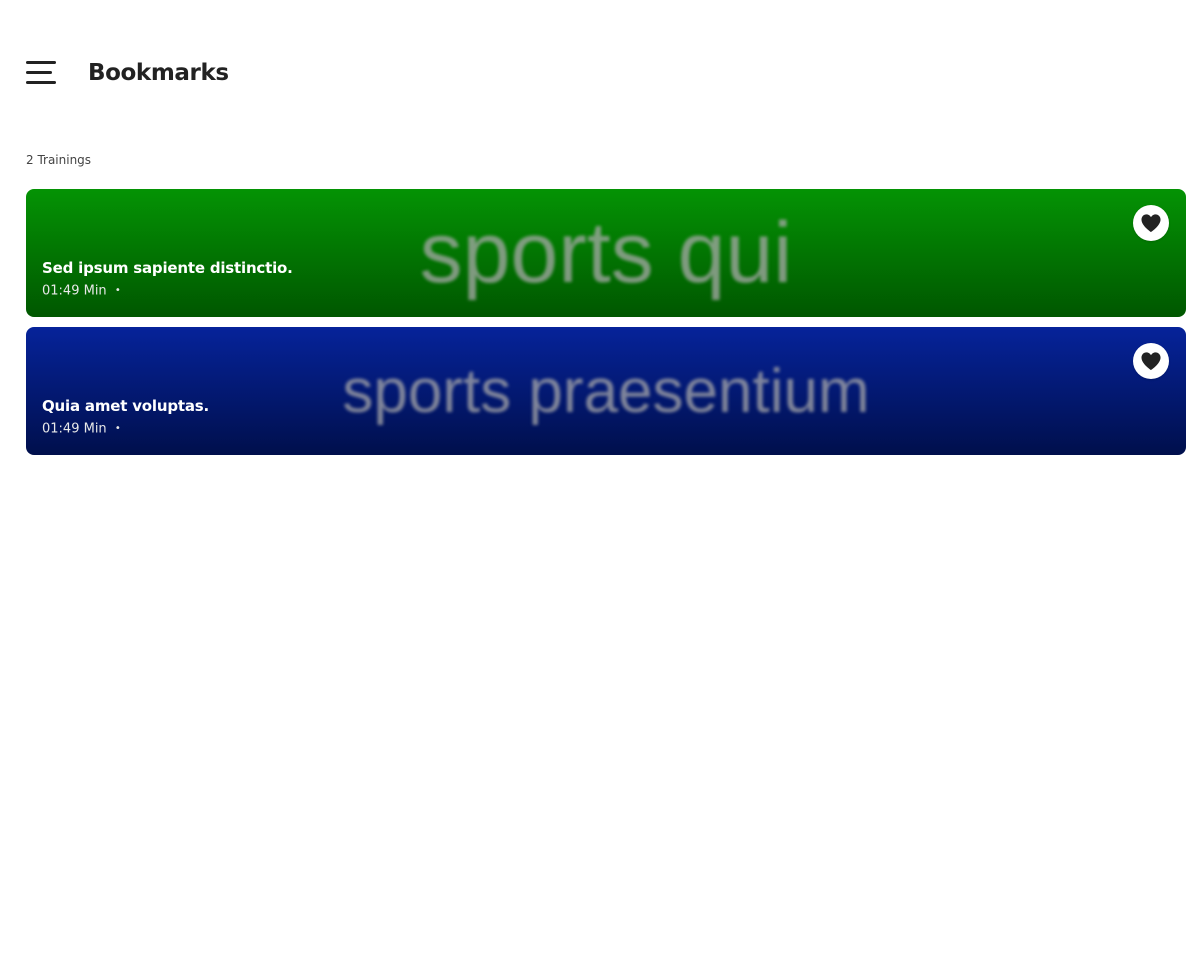  What do you see at coordinates (59, 160) in the screenshot?
I see `trainings-count: 2 Trainings` at bounding box center [59, 160].